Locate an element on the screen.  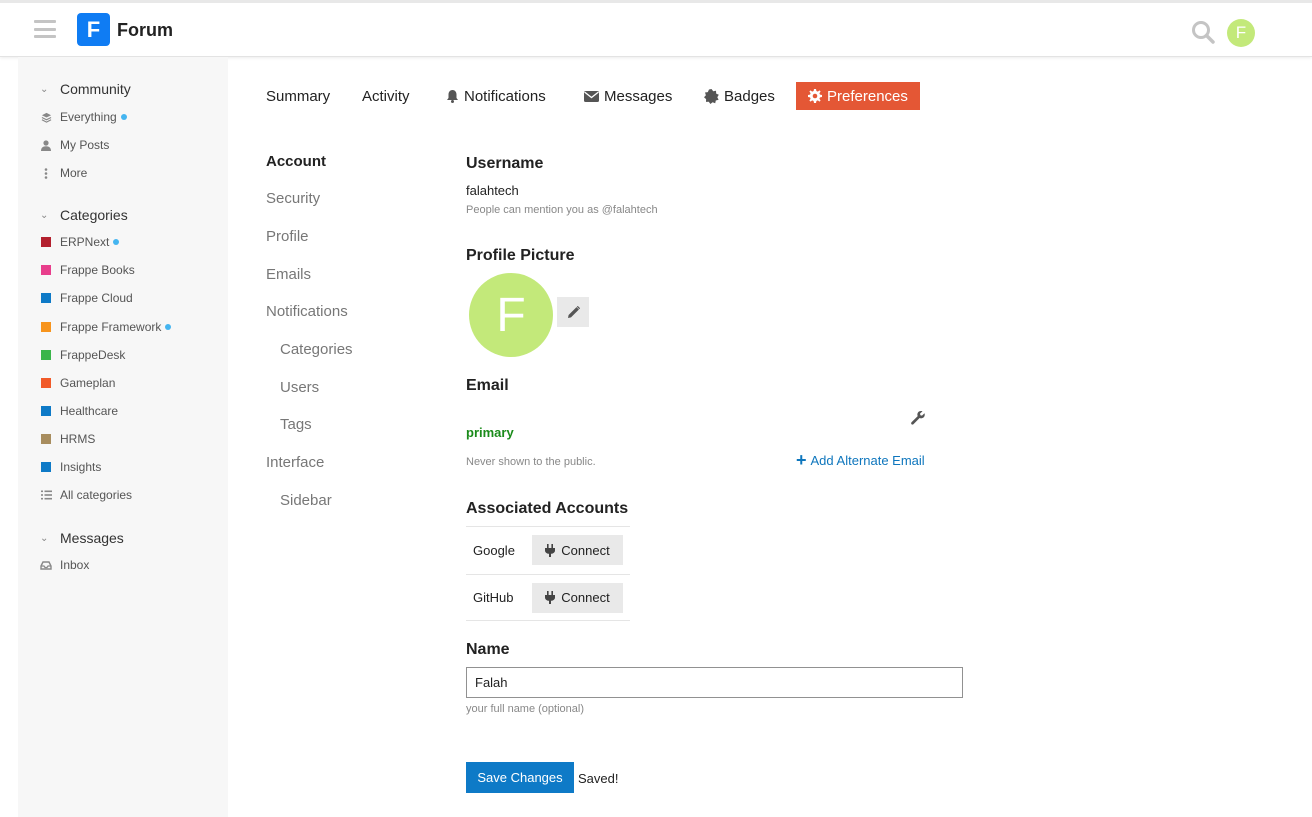
subnav-emails: Emails is located at coordinates (288, 274).